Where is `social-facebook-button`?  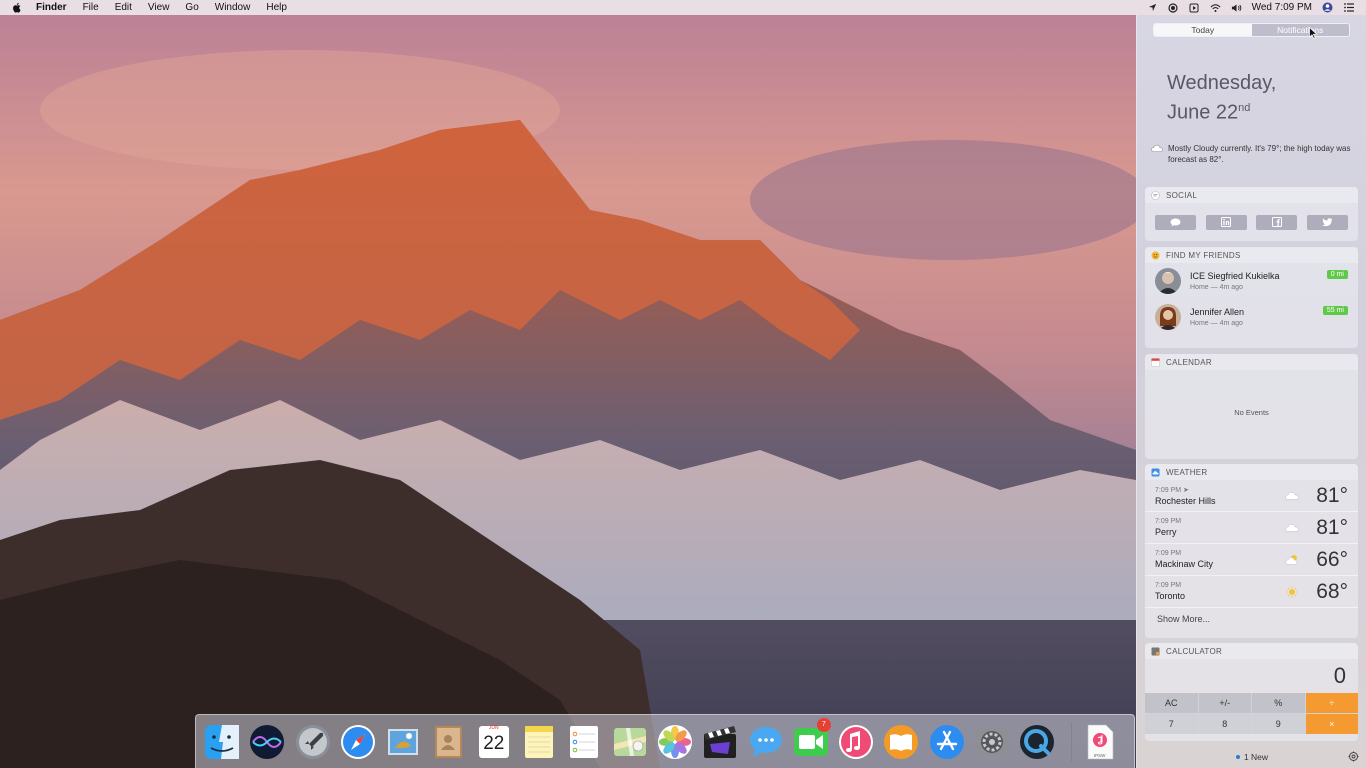 social-facebook-button is located at coordinates (1277, 223).